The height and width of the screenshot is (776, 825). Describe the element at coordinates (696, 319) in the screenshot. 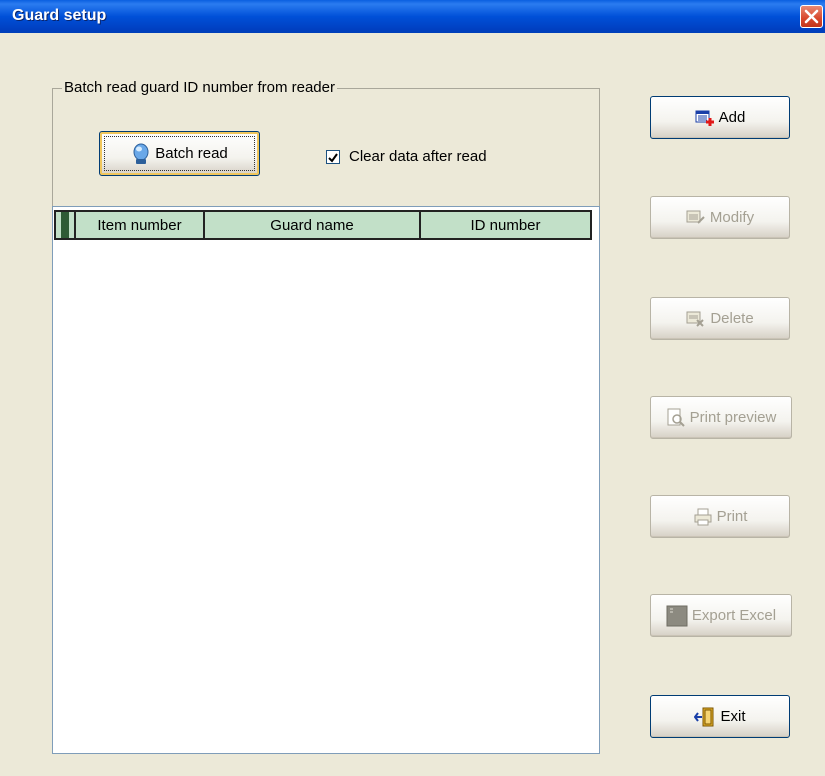

I see `delete-record-icon` at that location.